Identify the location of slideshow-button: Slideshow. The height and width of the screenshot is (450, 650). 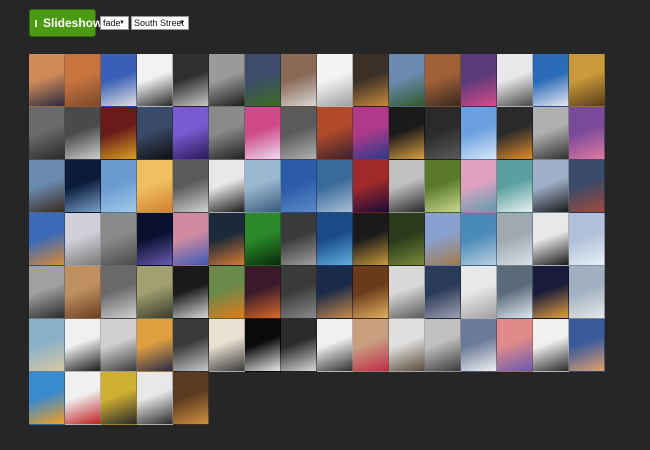
(65, 23).